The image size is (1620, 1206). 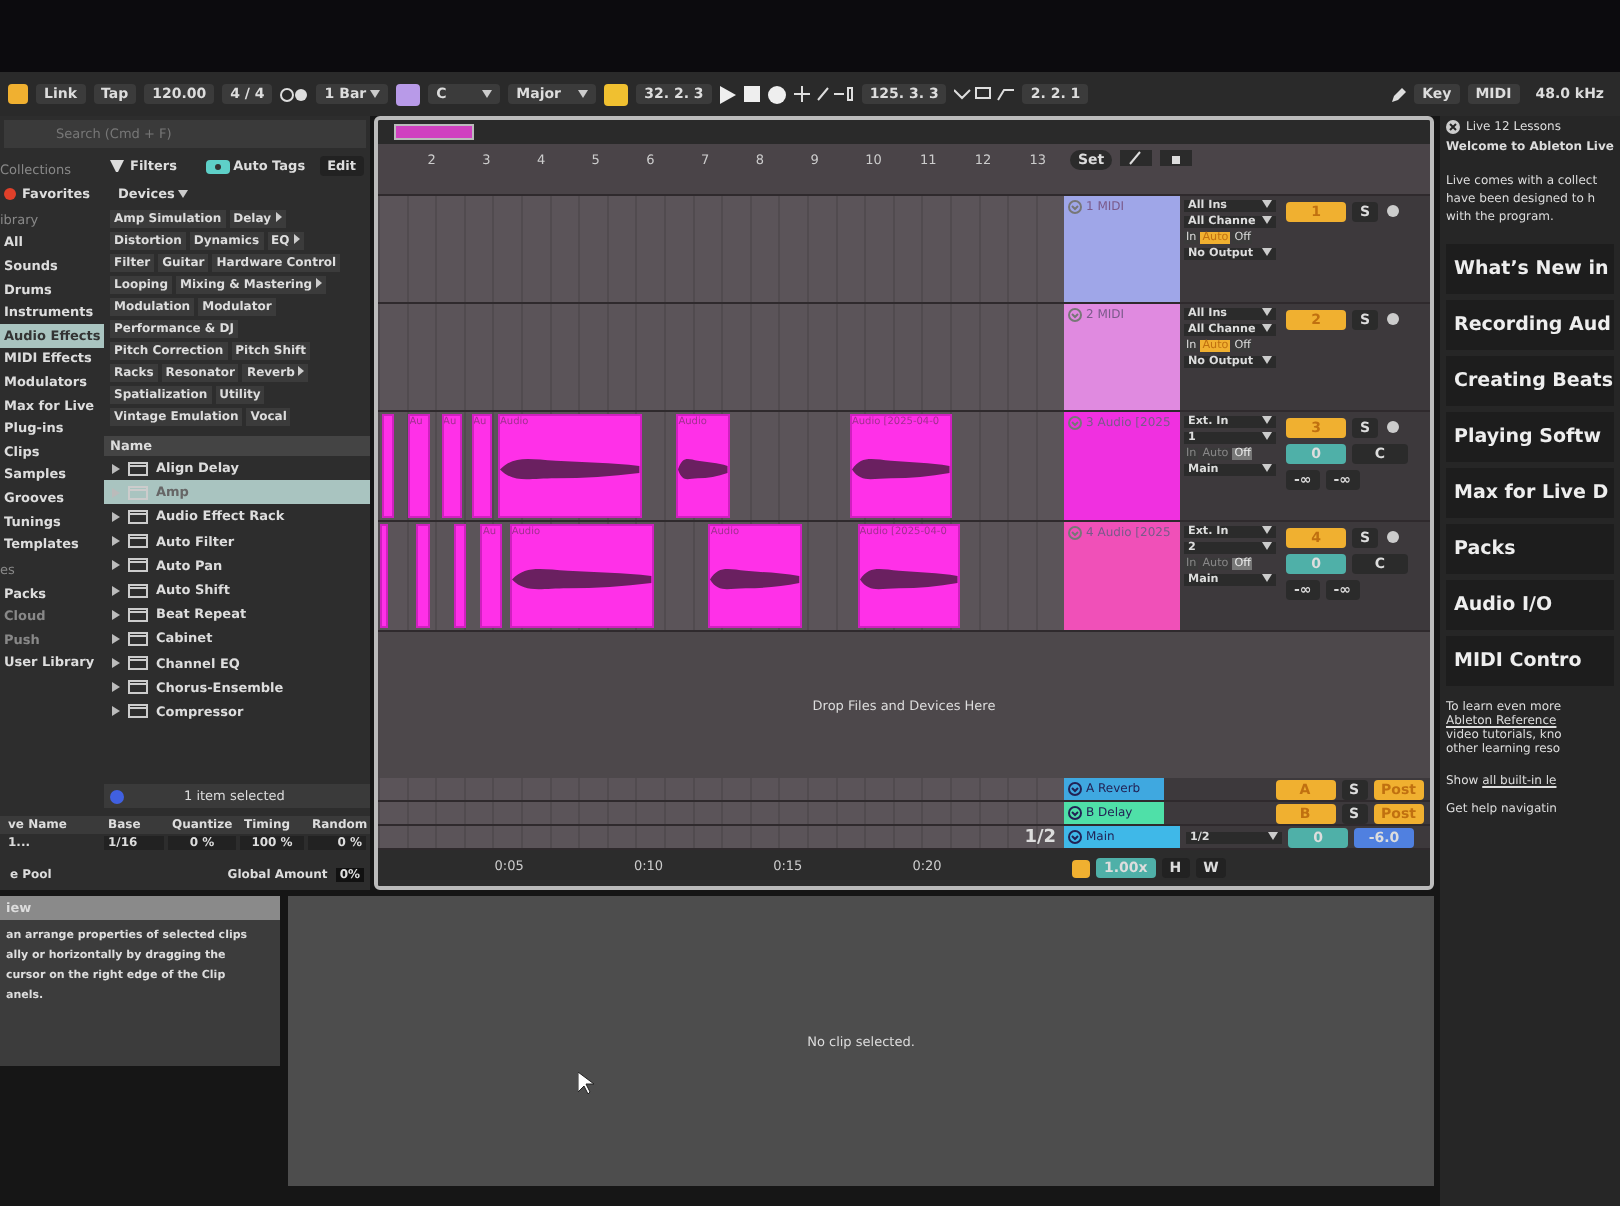 What do you see at coordinates (18, 94) in the screenshot?
I see `ext-sync-button` at bounding box center [18, 94].